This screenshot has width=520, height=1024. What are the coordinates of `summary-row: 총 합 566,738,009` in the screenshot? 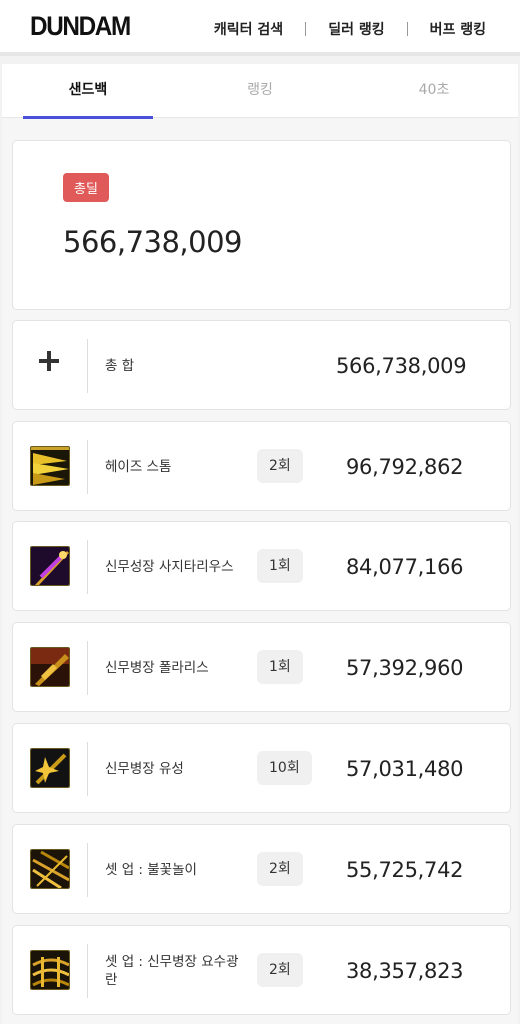 It's located at (261, 365).